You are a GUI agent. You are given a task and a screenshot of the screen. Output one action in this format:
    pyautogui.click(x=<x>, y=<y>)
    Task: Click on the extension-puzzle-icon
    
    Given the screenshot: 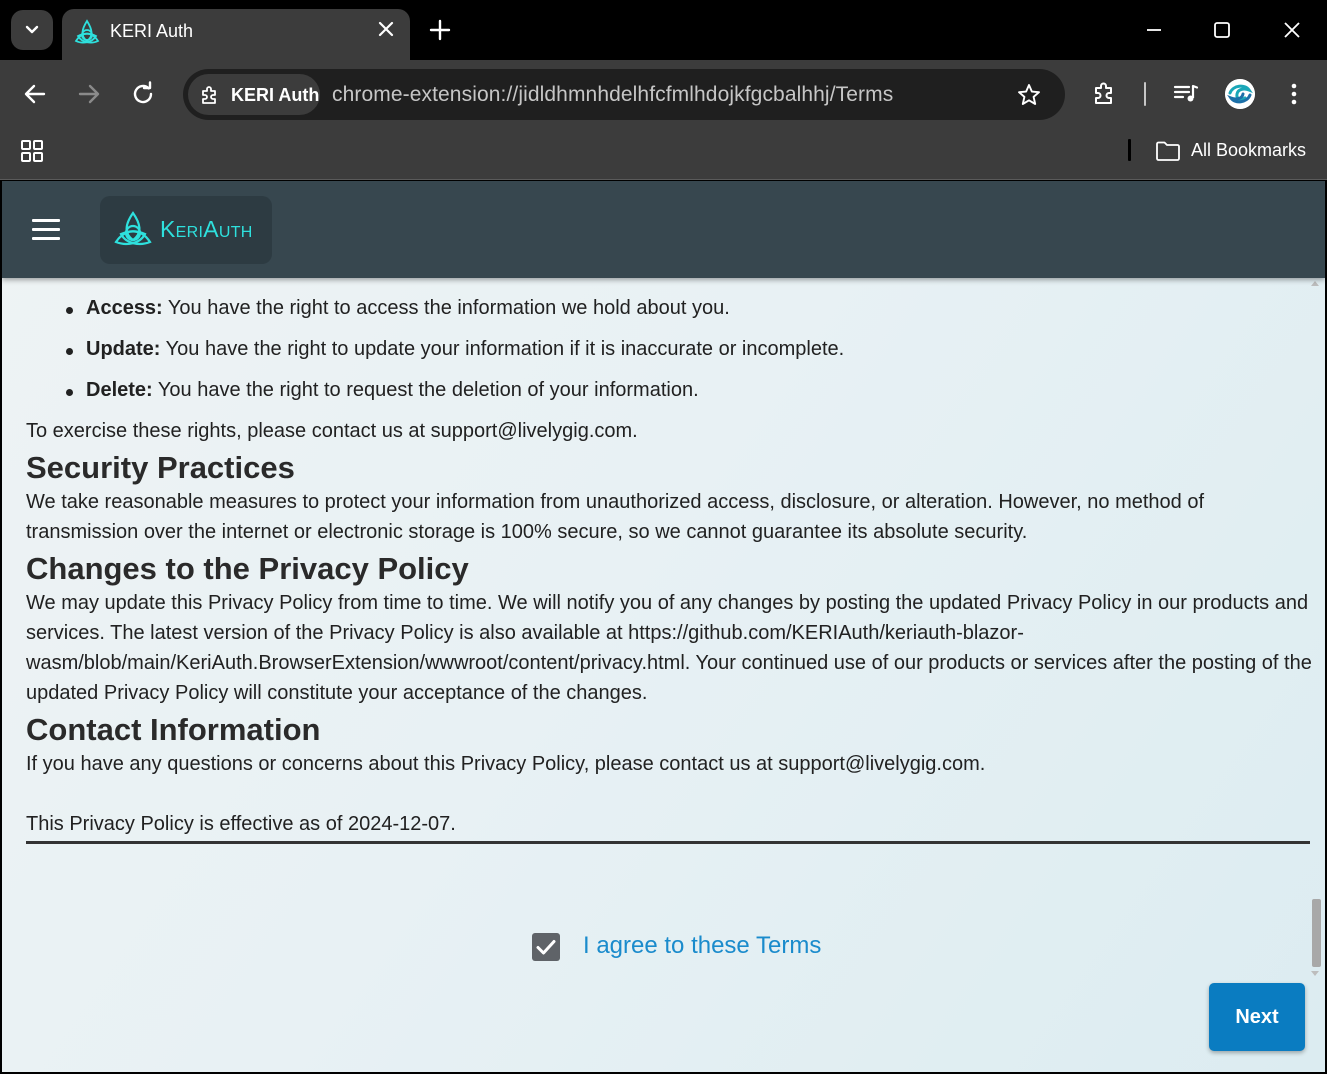 What is the action you would take?
    pyautogui.click(x=209, y=95)
    